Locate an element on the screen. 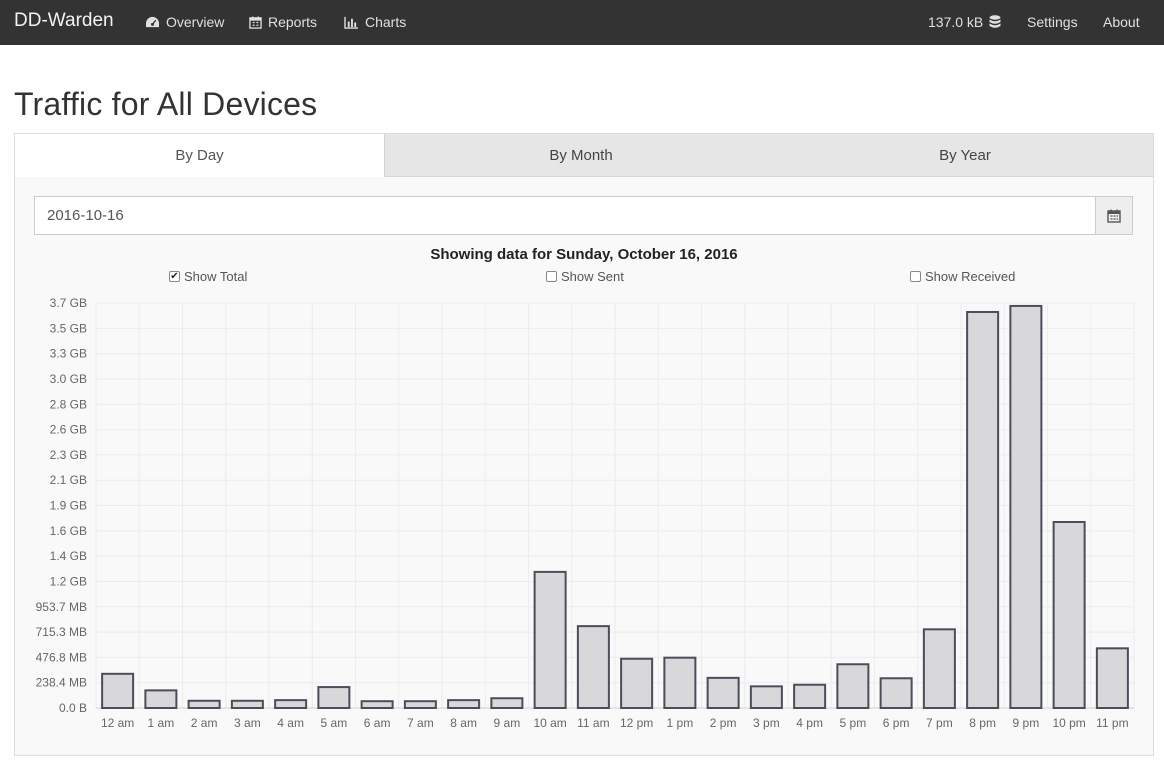  x-tick-label: 10 pm is located at coordinates (1068, 723).